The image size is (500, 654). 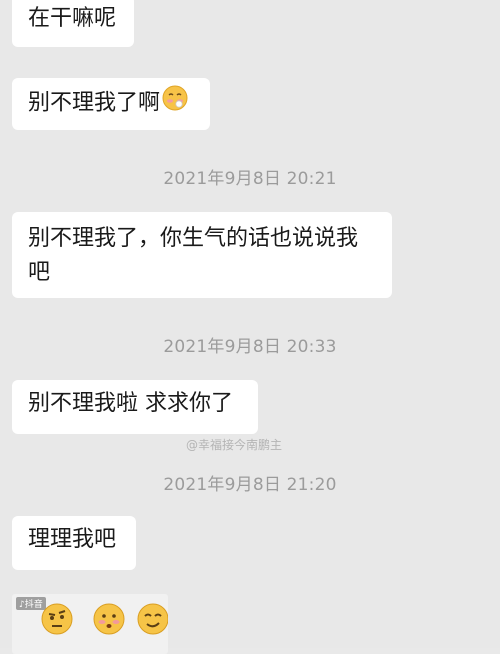 I want to click on watermark: @幸福接今南鹏主, so click(x=234, y=445).